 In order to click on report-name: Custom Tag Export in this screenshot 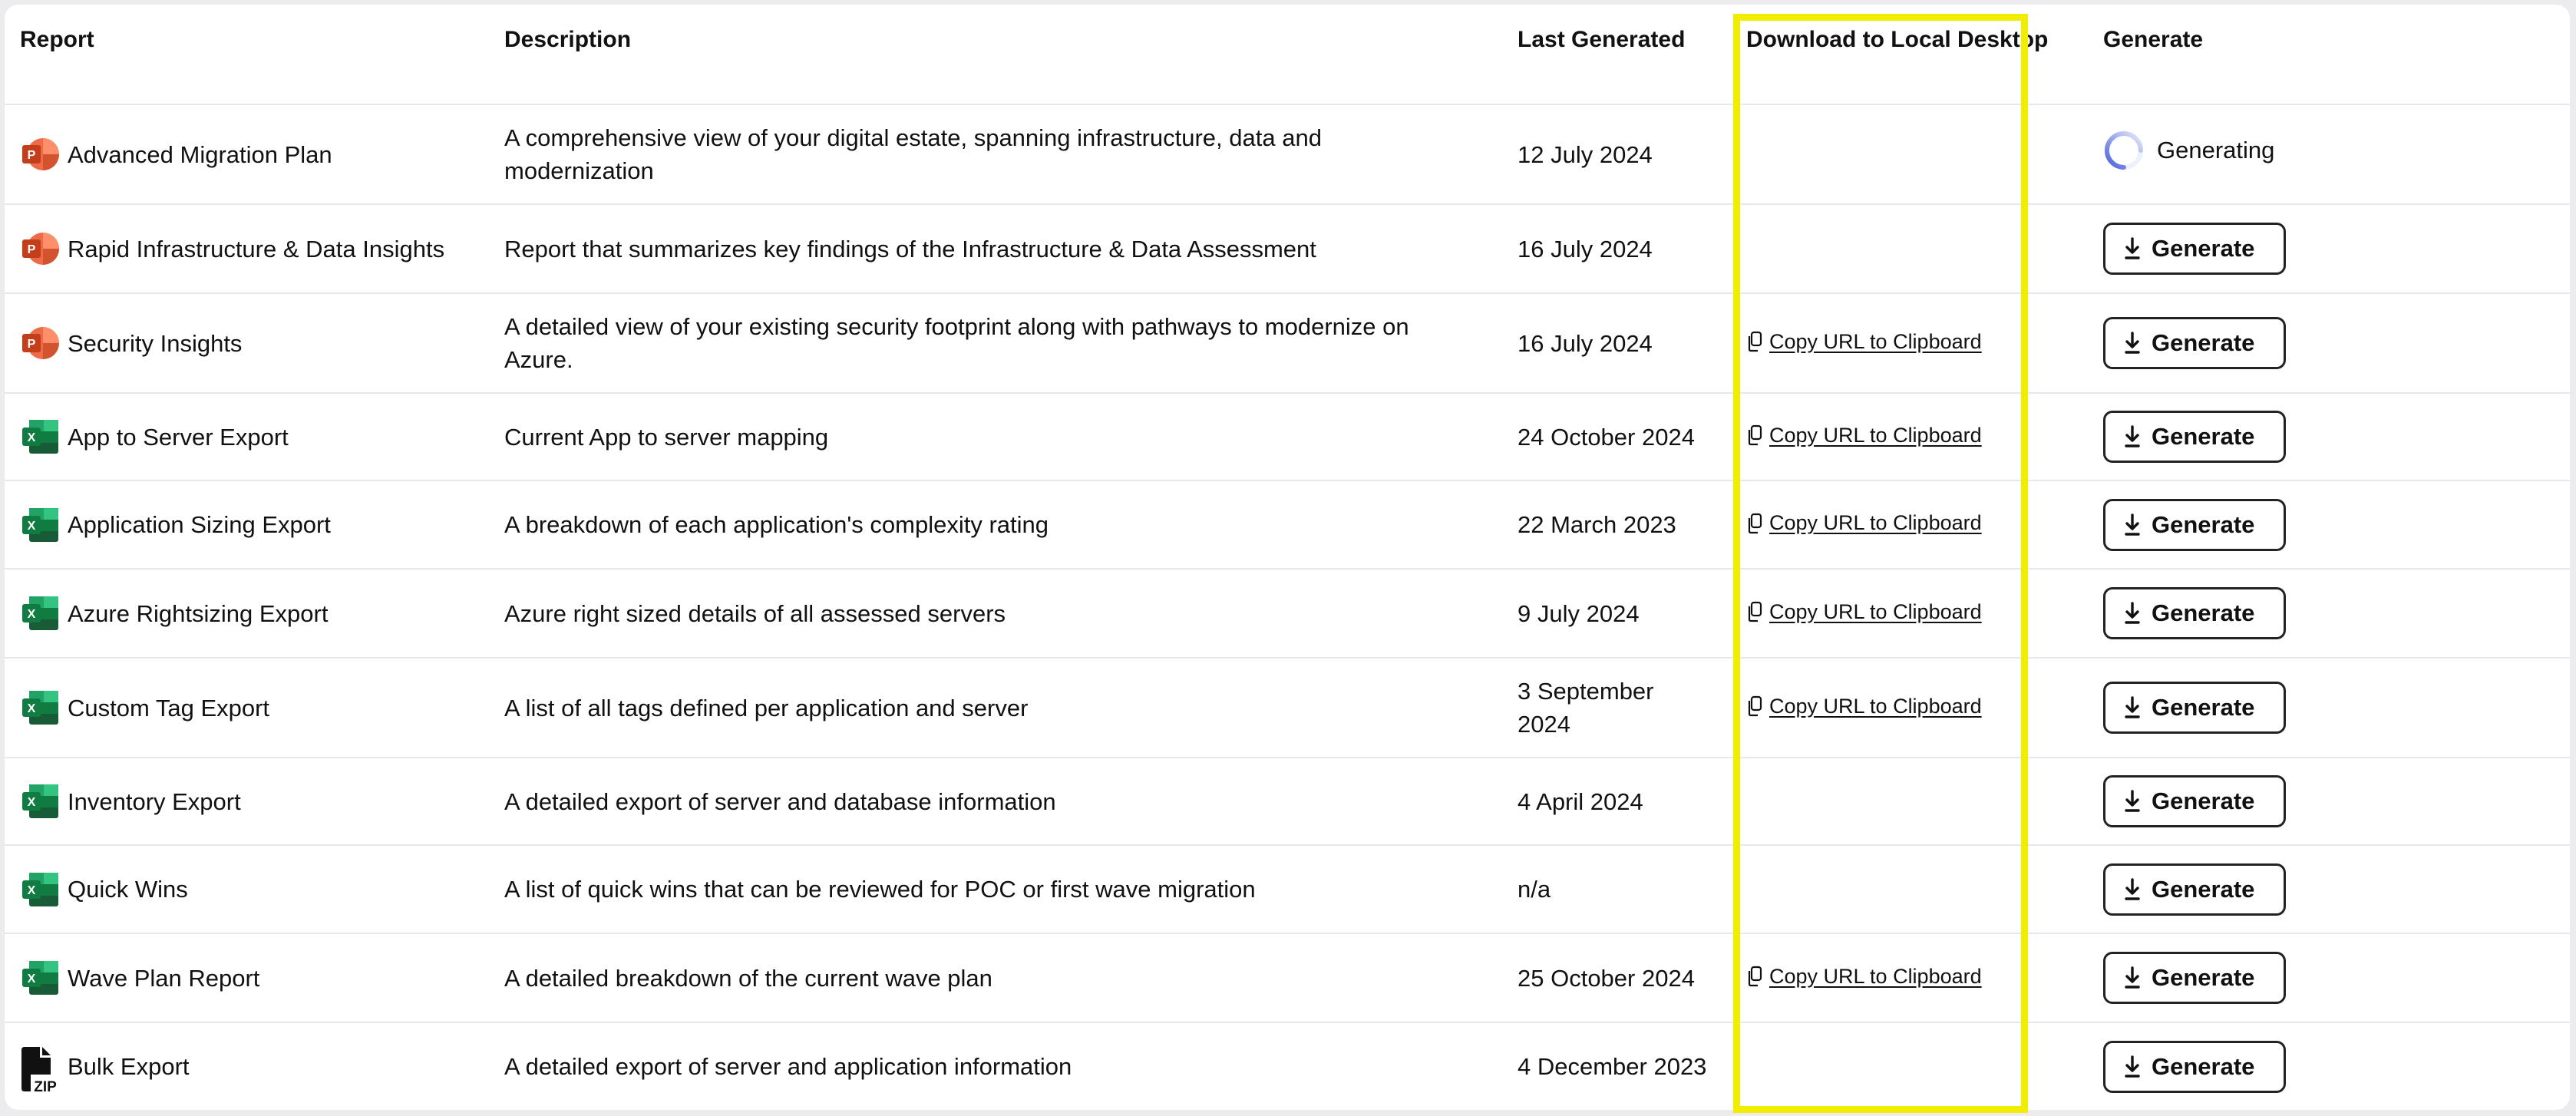, I will do `click(169, 707)`.